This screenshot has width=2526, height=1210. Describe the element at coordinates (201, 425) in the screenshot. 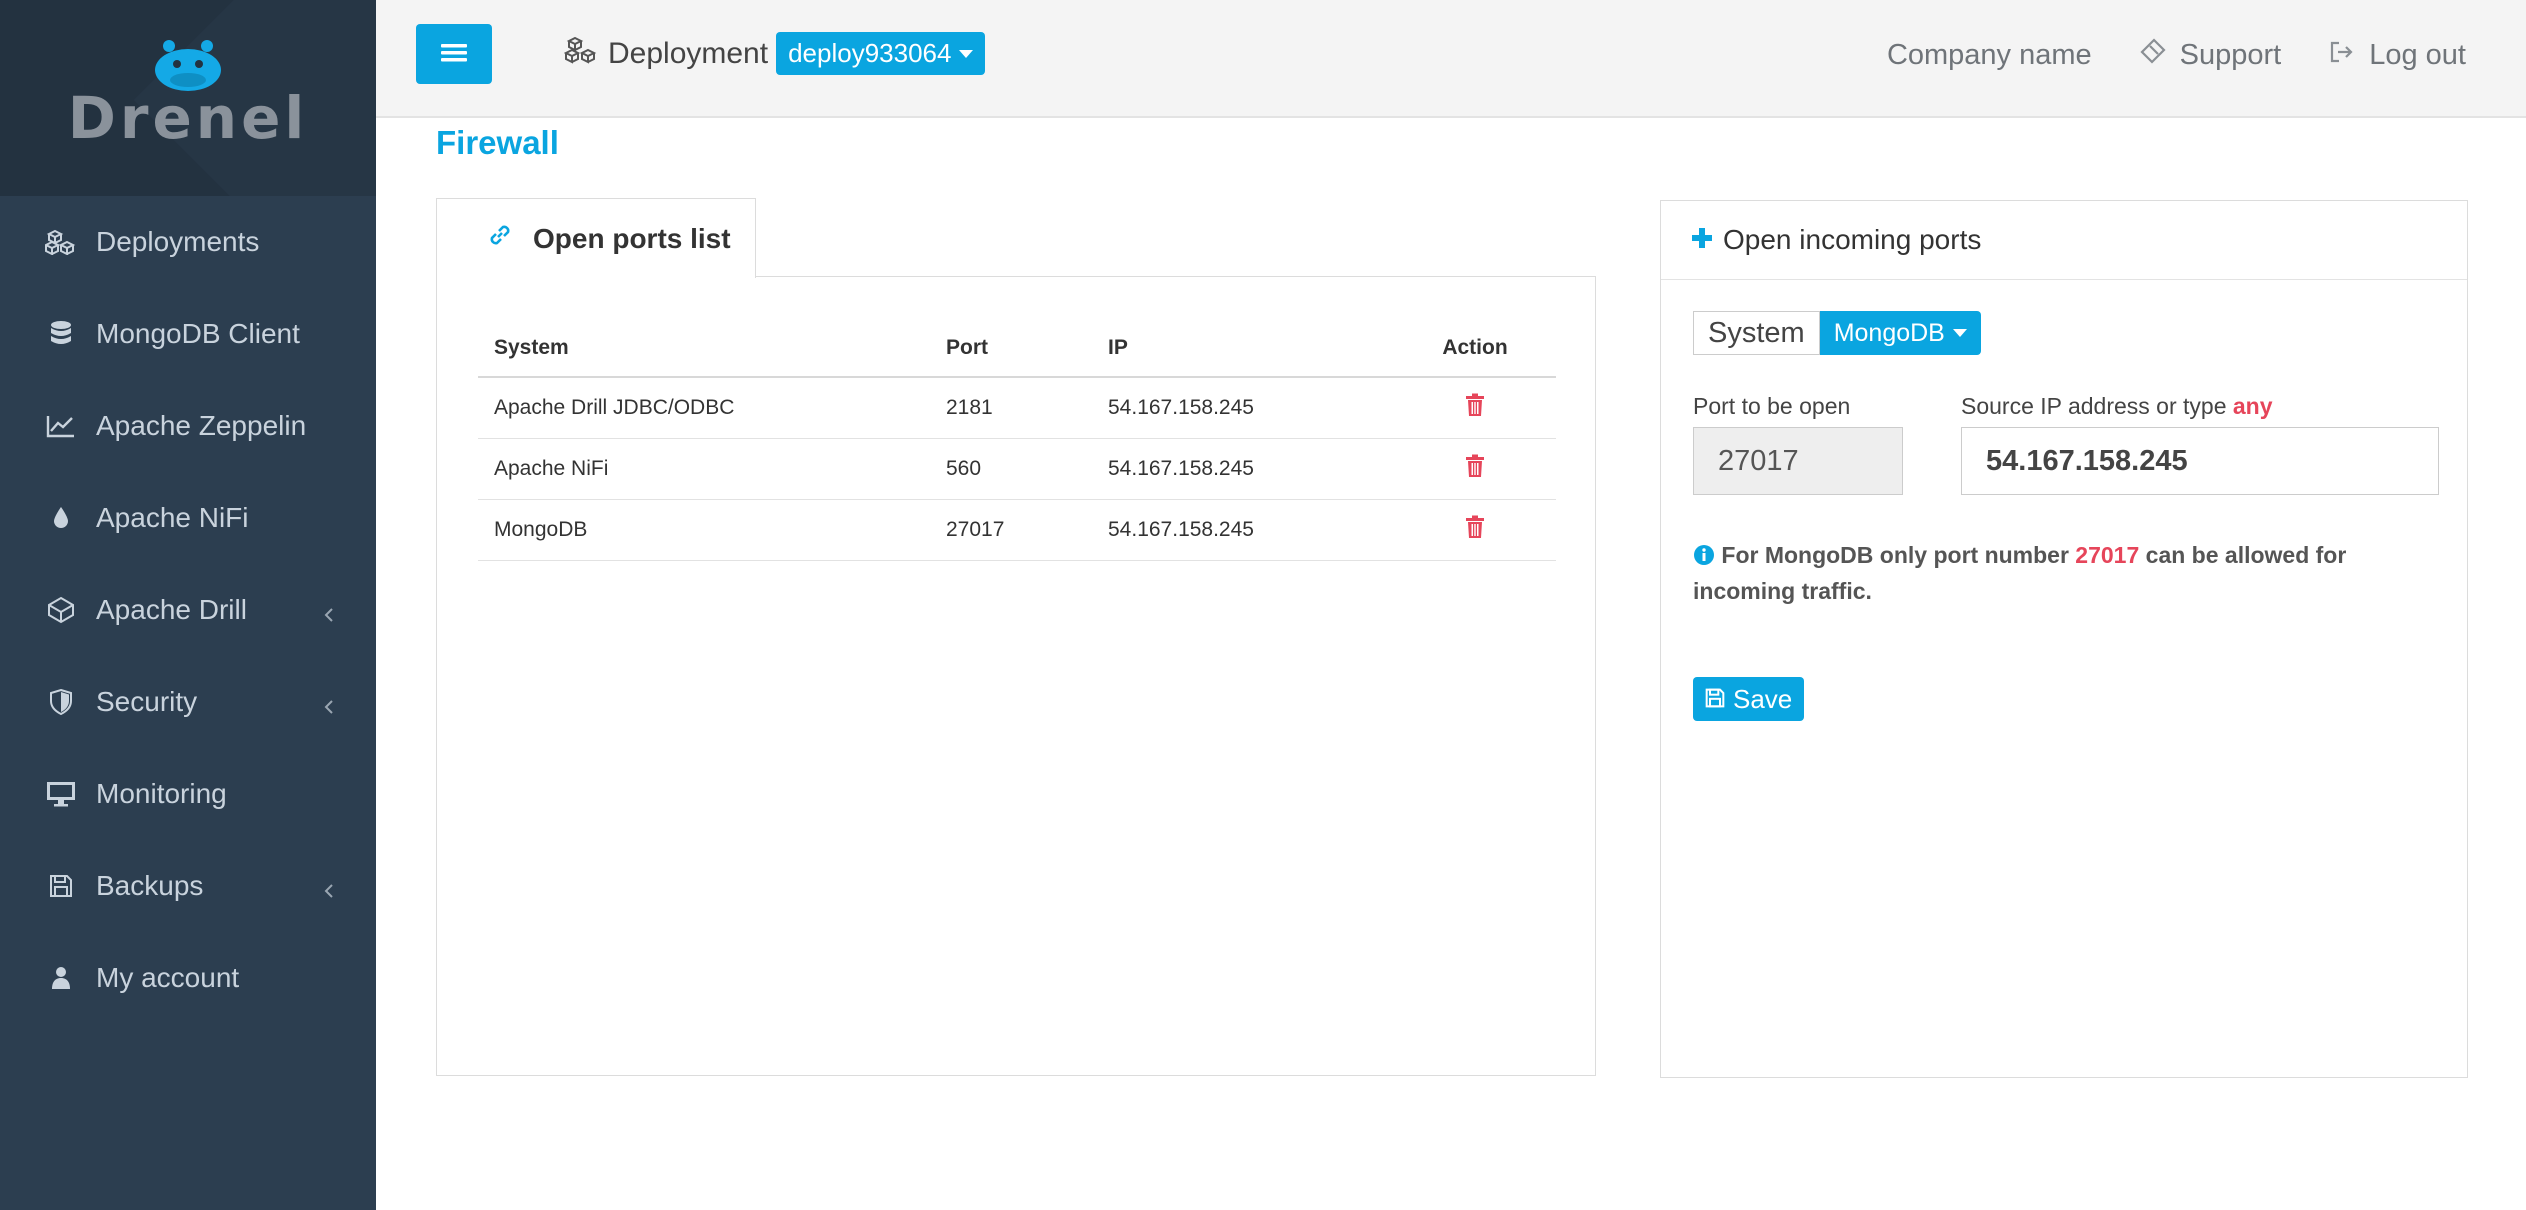

I see `sidebar-item-label: Apache Zeppelin` at that location.